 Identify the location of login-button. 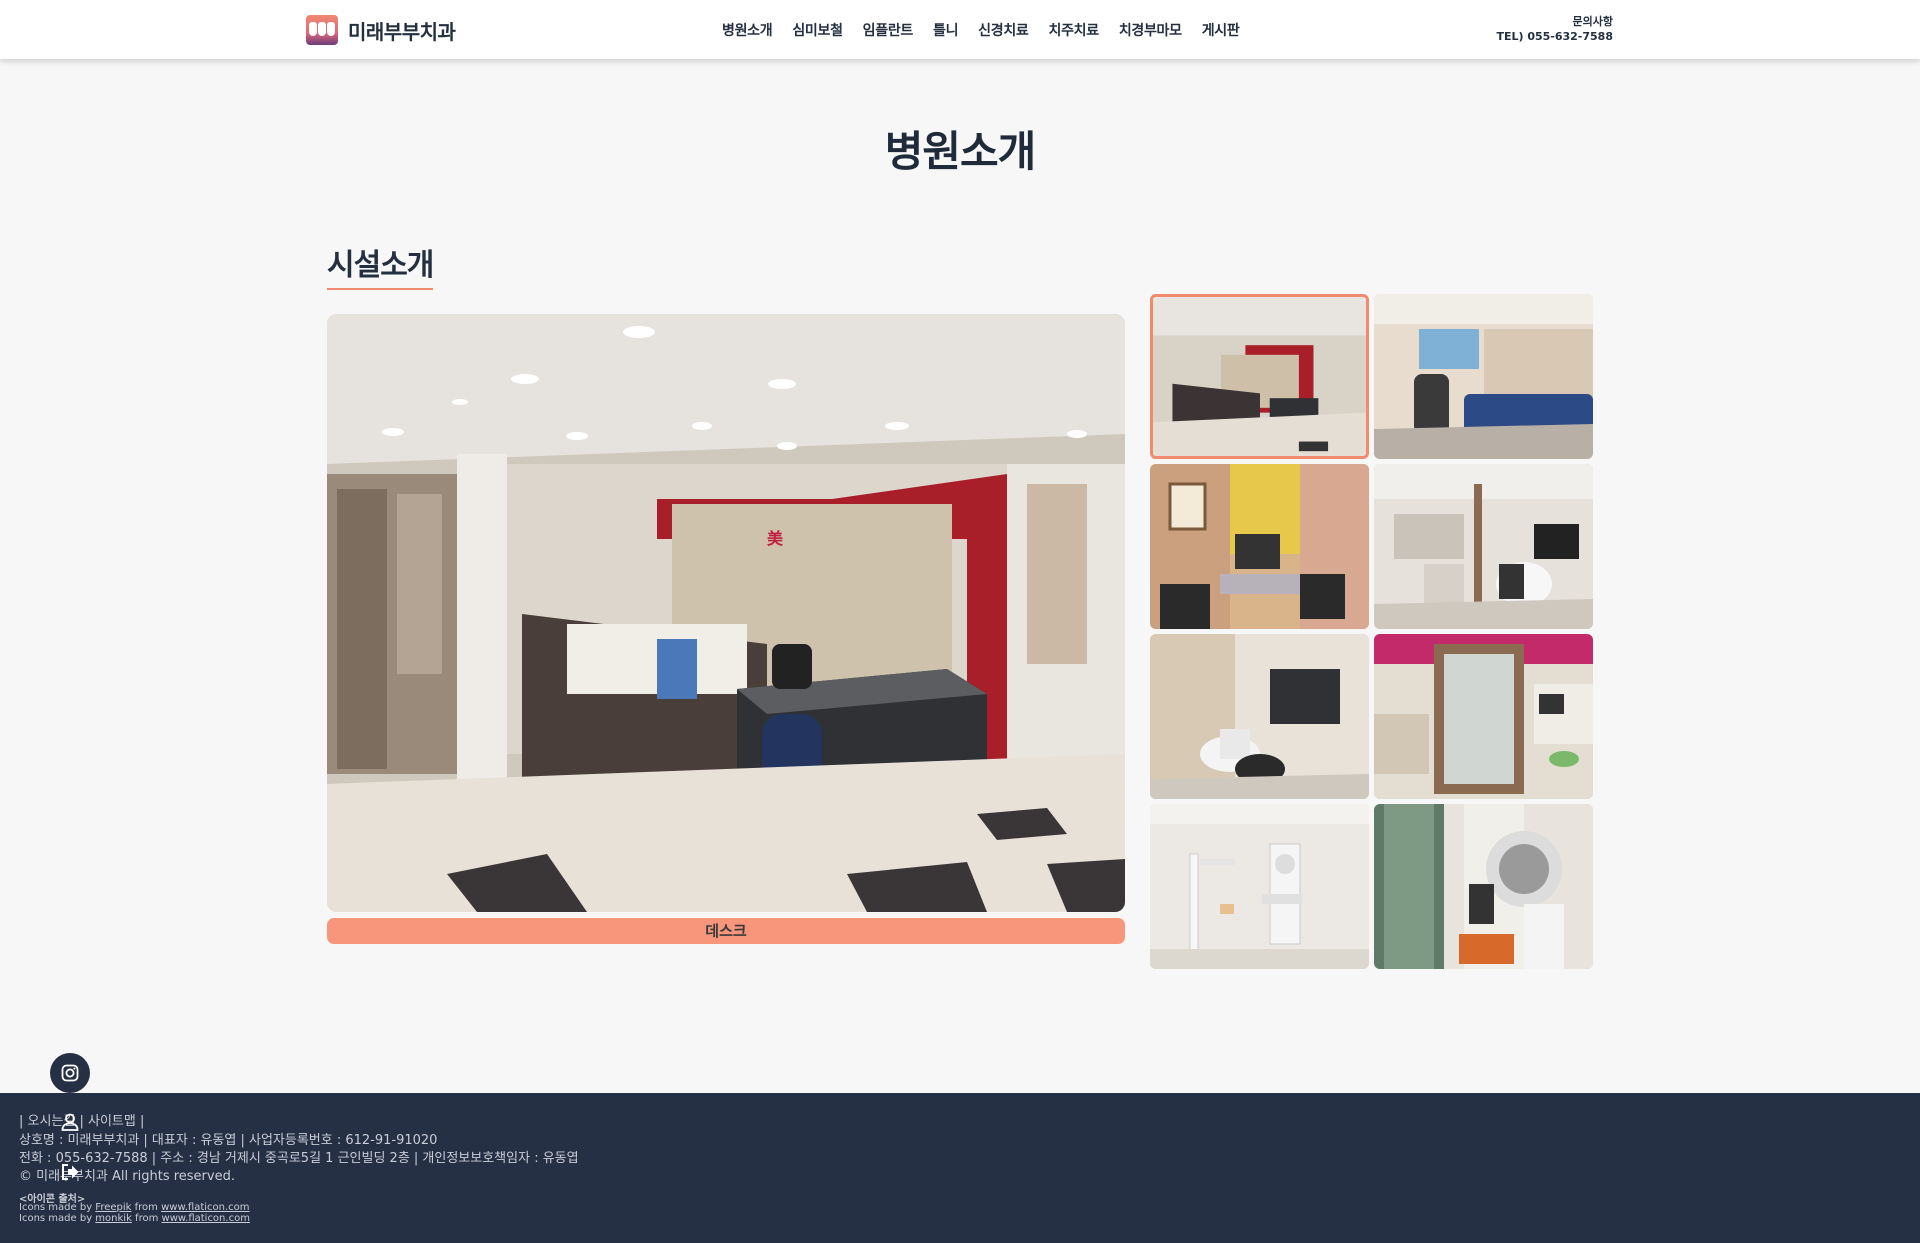
(70, 1122).